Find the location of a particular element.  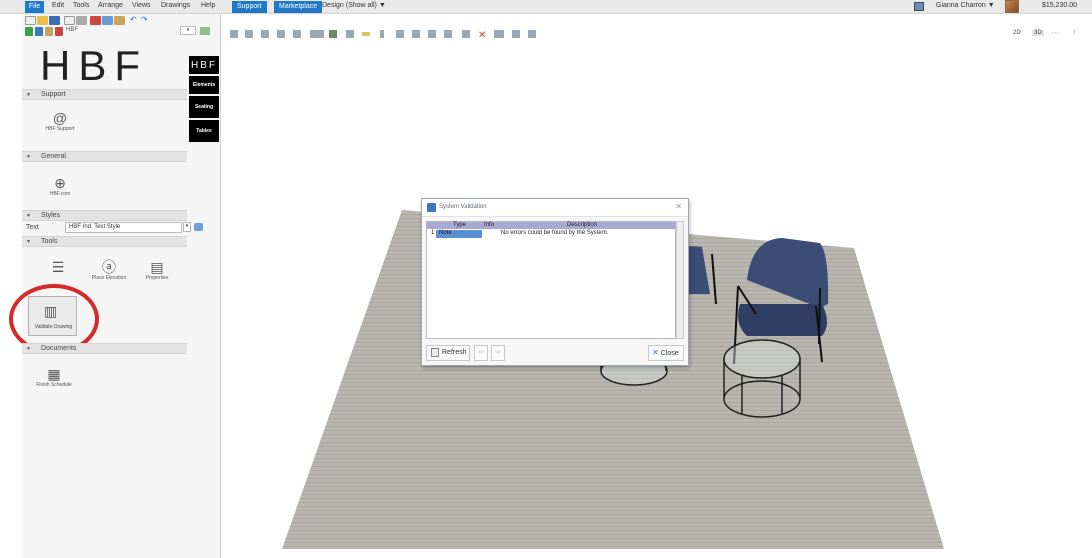

chevron-down-icon: ▾ is located at coordinates (187, 227).